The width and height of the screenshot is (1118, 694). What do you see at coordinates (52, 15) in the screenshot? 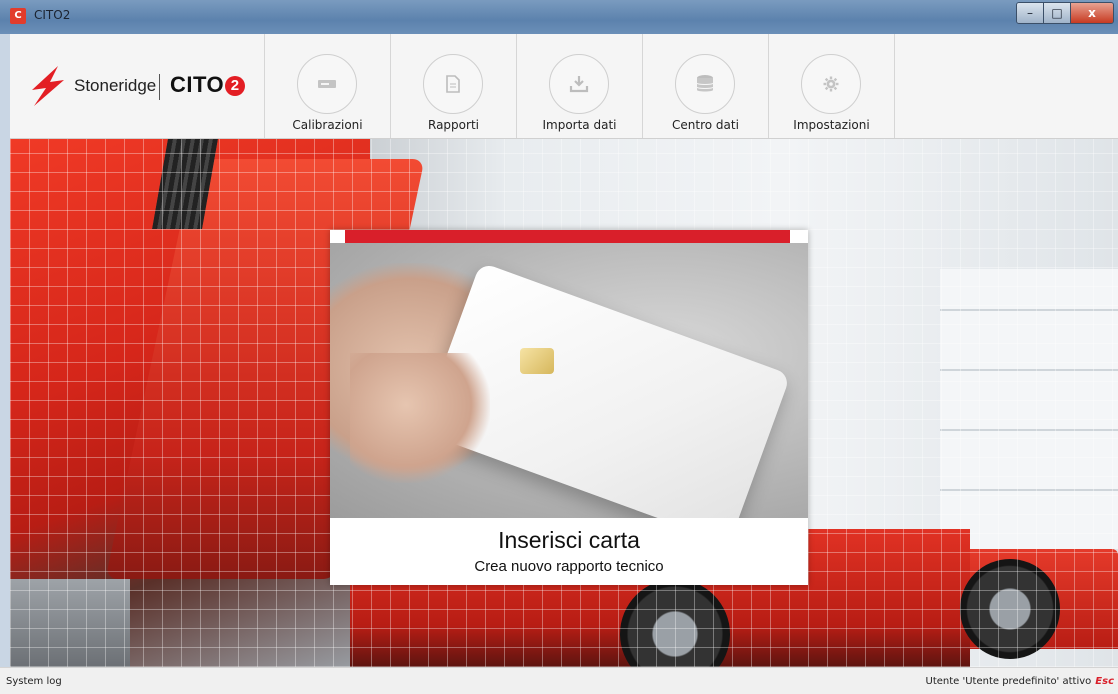
I see `window-title: CITO2` at bounding box center [52, 15].